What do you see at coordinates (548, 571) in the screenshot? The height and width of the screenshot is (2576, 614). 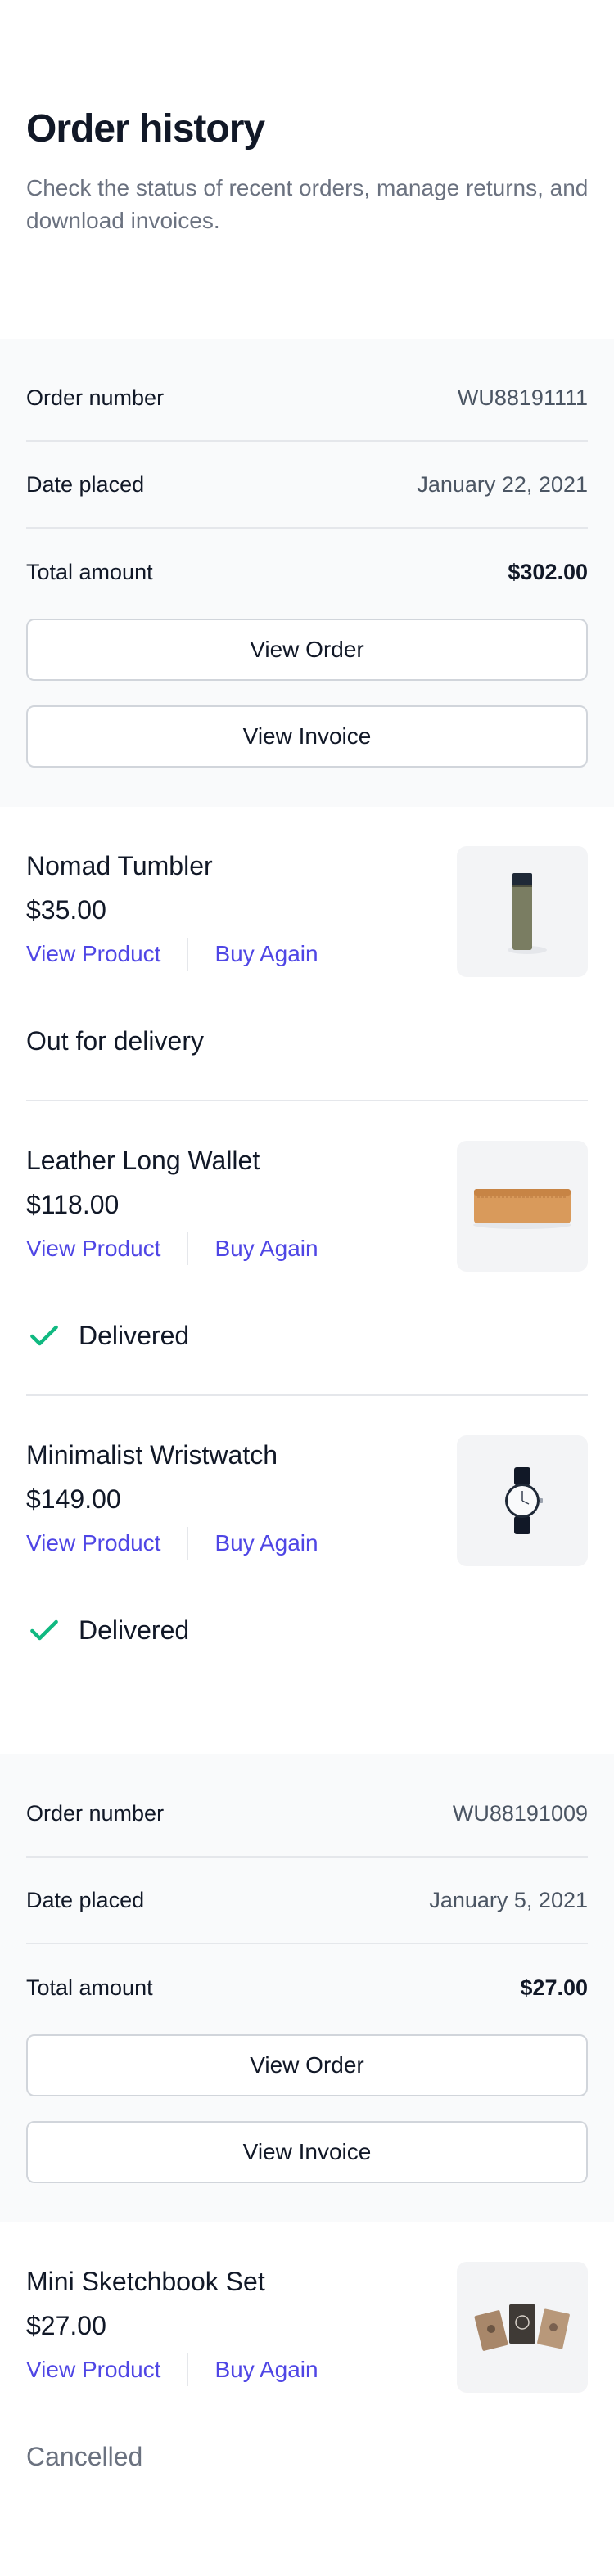 I see `total-amount-value: $302.00` at bounding box center [548, 571].